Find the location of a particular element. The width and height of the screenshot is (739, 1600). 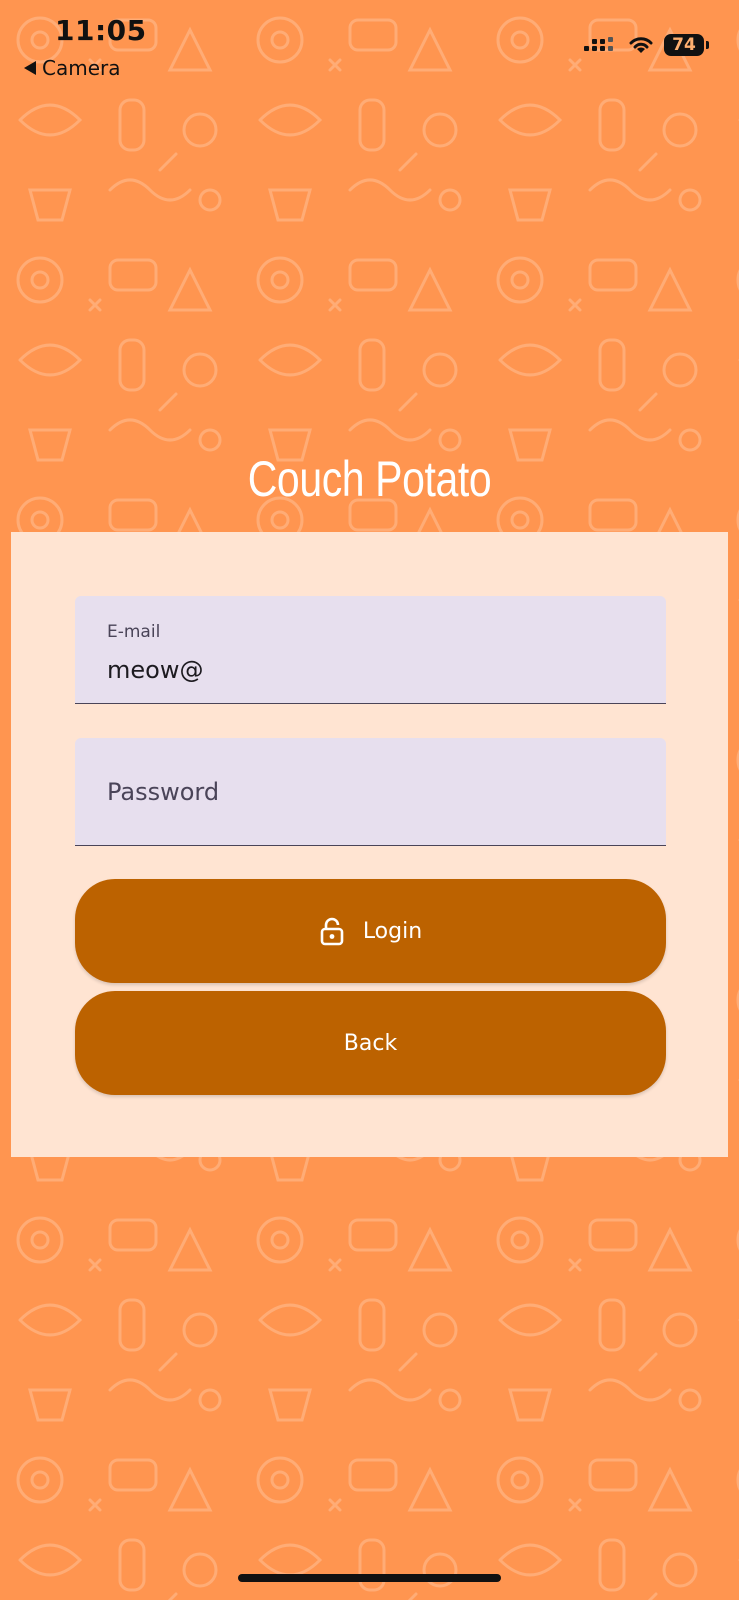

email-field: E-mail meow@ is located at coordinates (370, 650).